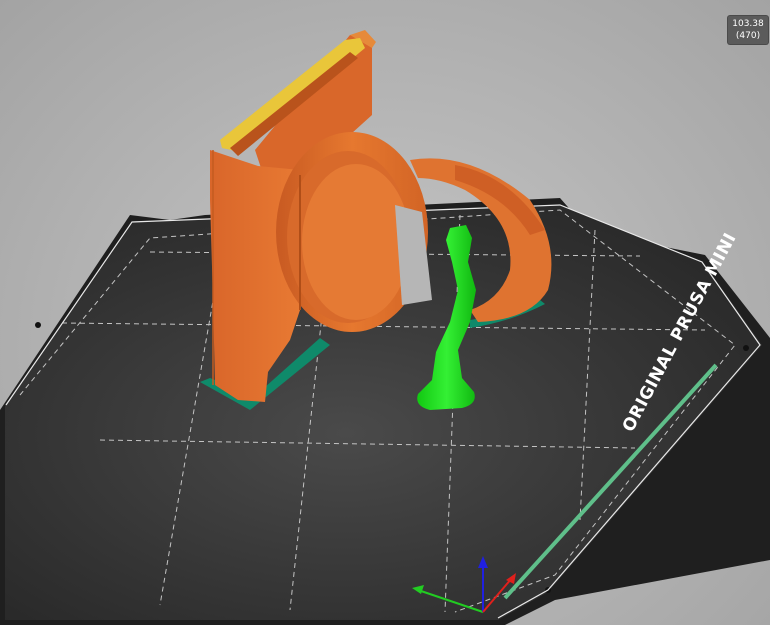  Describe the element at coordinates (748, 24) in the screenshot. I see `layer-height-value: 103.38` at that location.